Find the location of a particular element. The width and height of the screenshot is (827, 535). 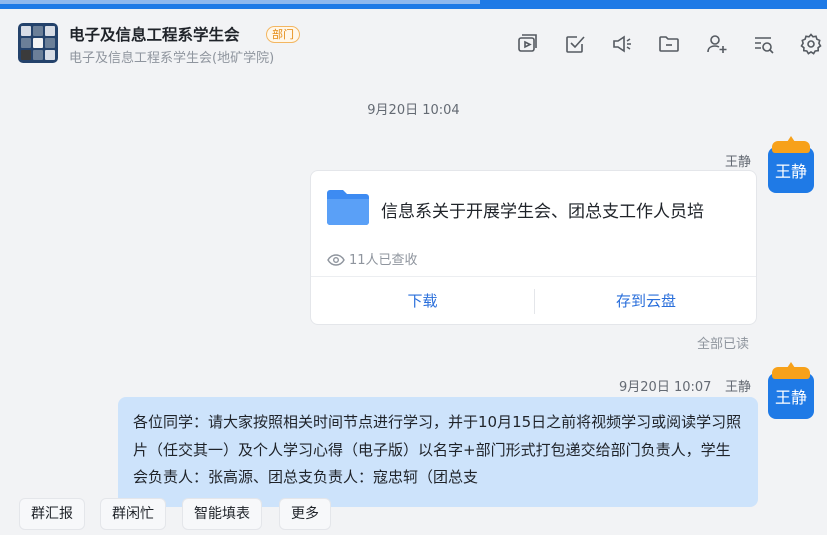

task-icon is located at coordinates (575, 44).